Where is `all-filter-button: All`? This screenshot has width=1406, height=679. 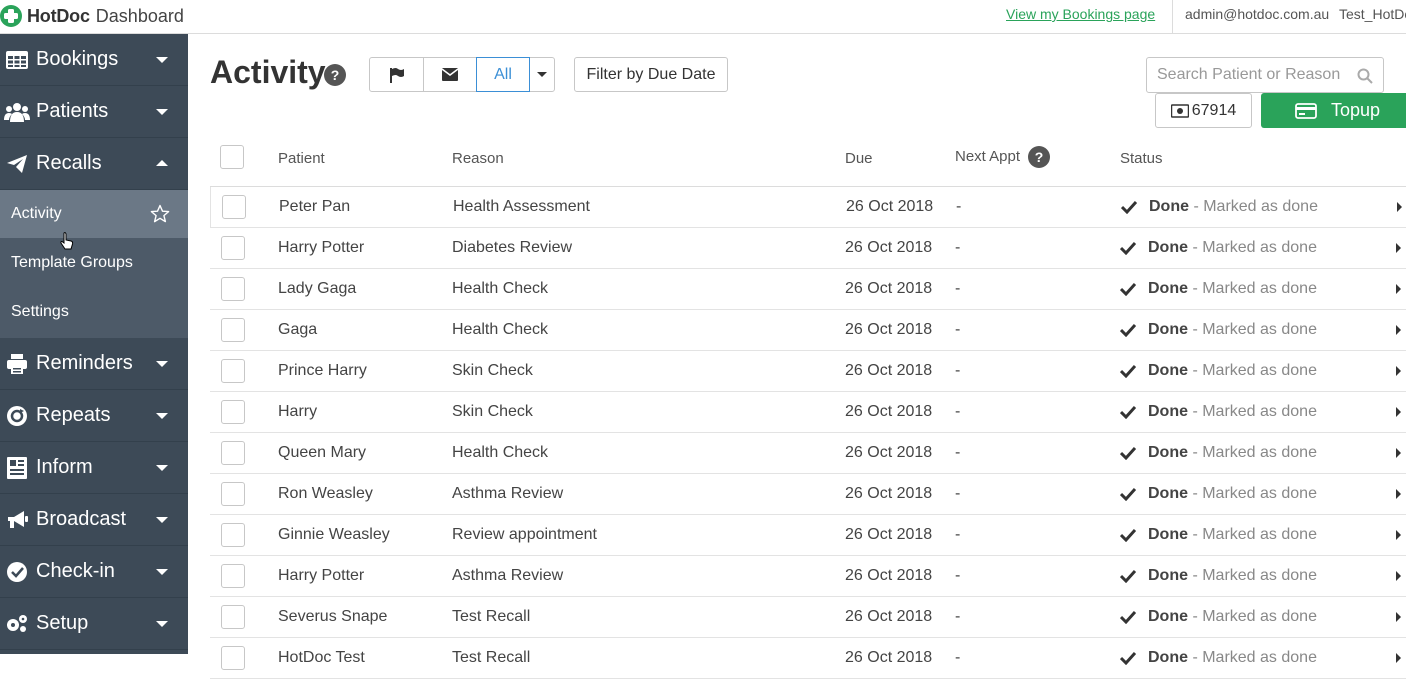 all-filter-button: All is located at coordinates (503, 74).